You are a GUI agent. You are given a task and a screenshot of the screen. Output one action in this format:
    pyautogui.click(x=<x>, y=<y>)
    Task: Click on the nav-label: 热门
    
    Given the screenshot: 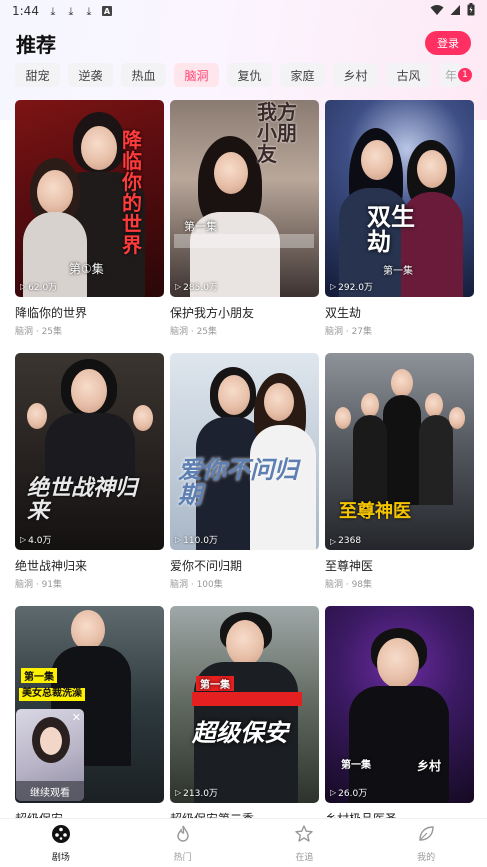 What is the action you would take?
    pyautogui.click(x=182, y=857)
    